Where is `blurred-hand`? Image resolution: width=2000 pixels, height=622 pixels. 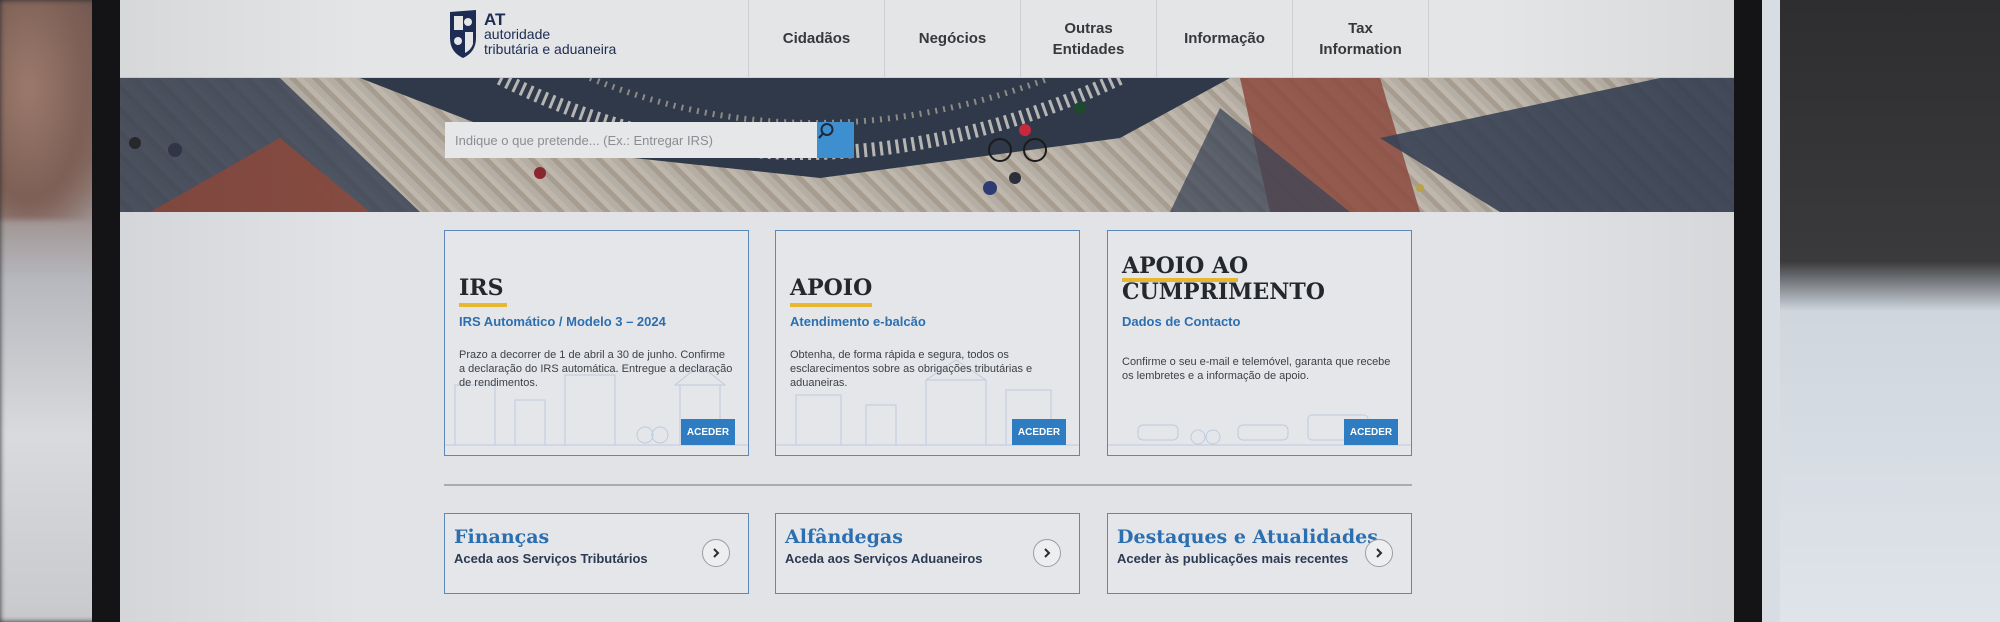 blurred-hand is located at coordinates (47, 110).